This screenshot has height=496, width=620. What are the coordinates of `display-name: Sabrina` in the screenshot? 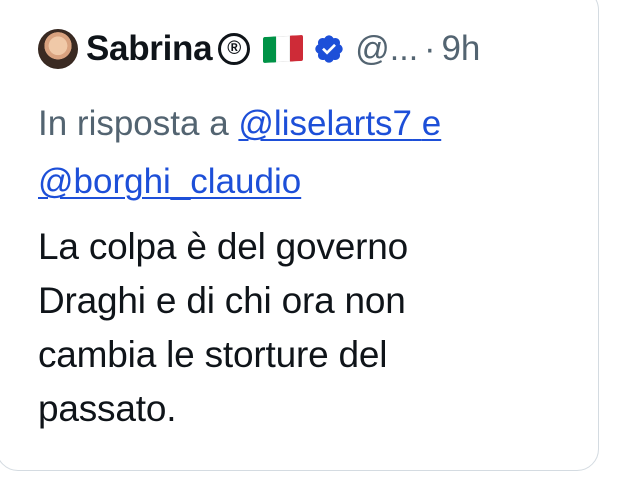 It's located at (149, 49).